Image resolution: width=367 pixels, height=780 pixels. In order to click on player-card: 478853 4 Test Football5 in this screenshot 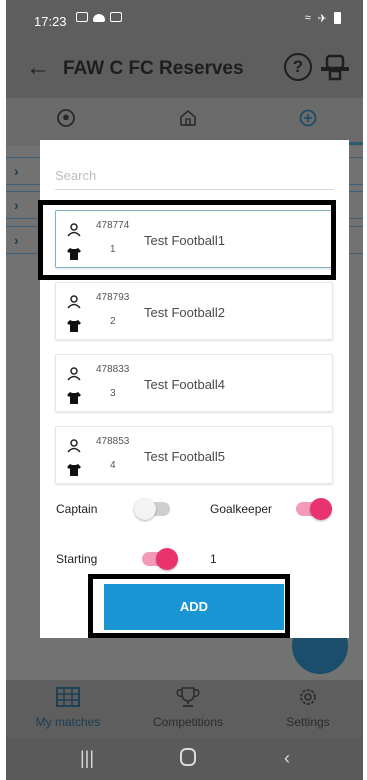, I will do `click(194, 455)`.